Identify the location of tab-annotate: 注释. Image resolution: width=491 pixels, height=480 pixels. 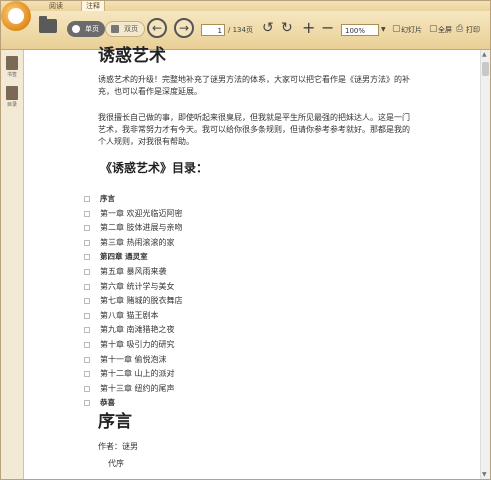
(93, 6).